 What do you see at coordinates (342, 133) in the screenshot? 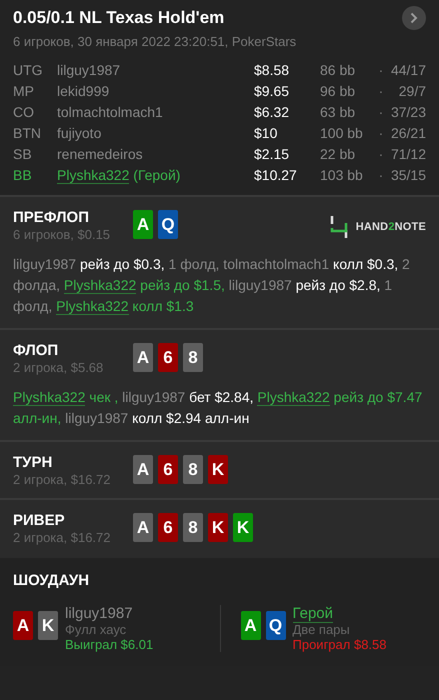
I see `stack-bb: 100 bb` at bounding box center [342, 133].